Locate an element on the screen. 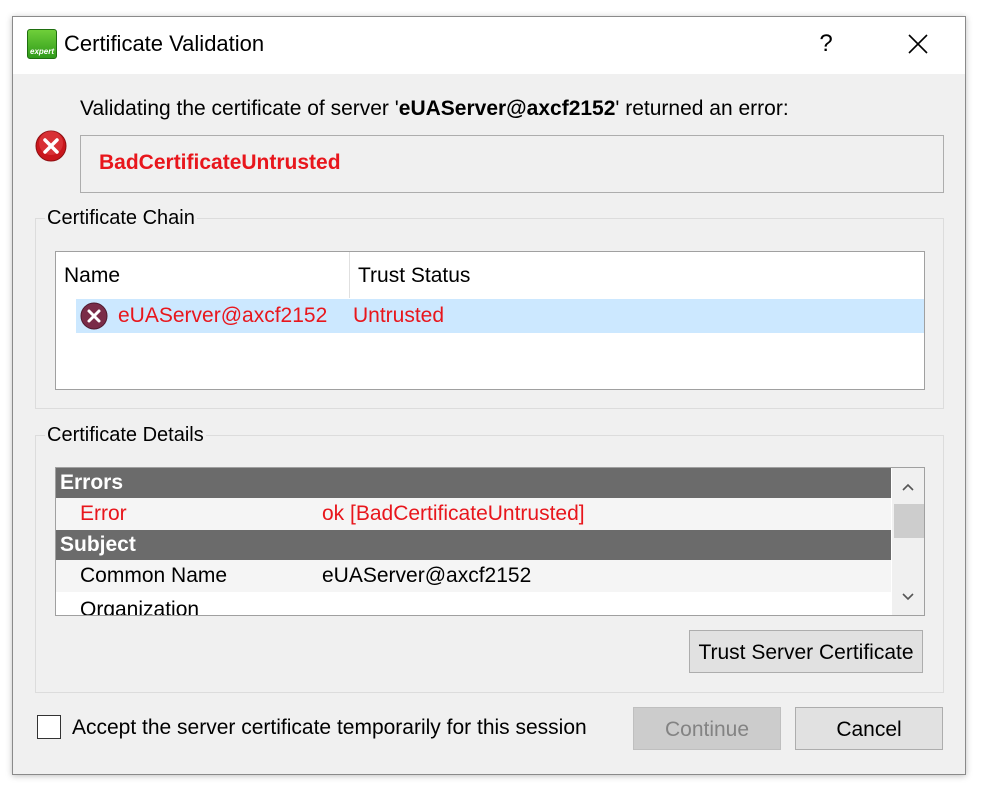 This screenshot has width=984, height=800. uaexpert-app-icon: expert is located at coordinates (42, 44).